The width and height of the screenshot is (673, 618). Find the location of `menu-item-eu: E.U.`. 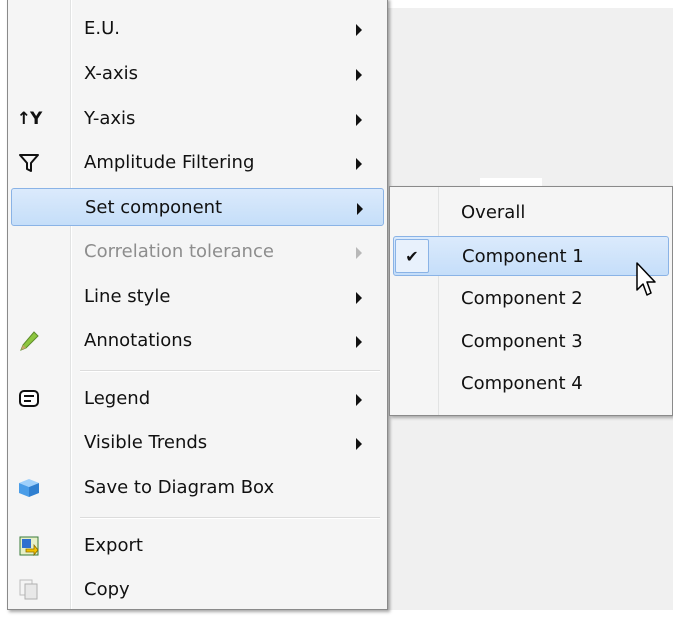

menu-item-eu: E.U. is located at coordinates (197, 29).